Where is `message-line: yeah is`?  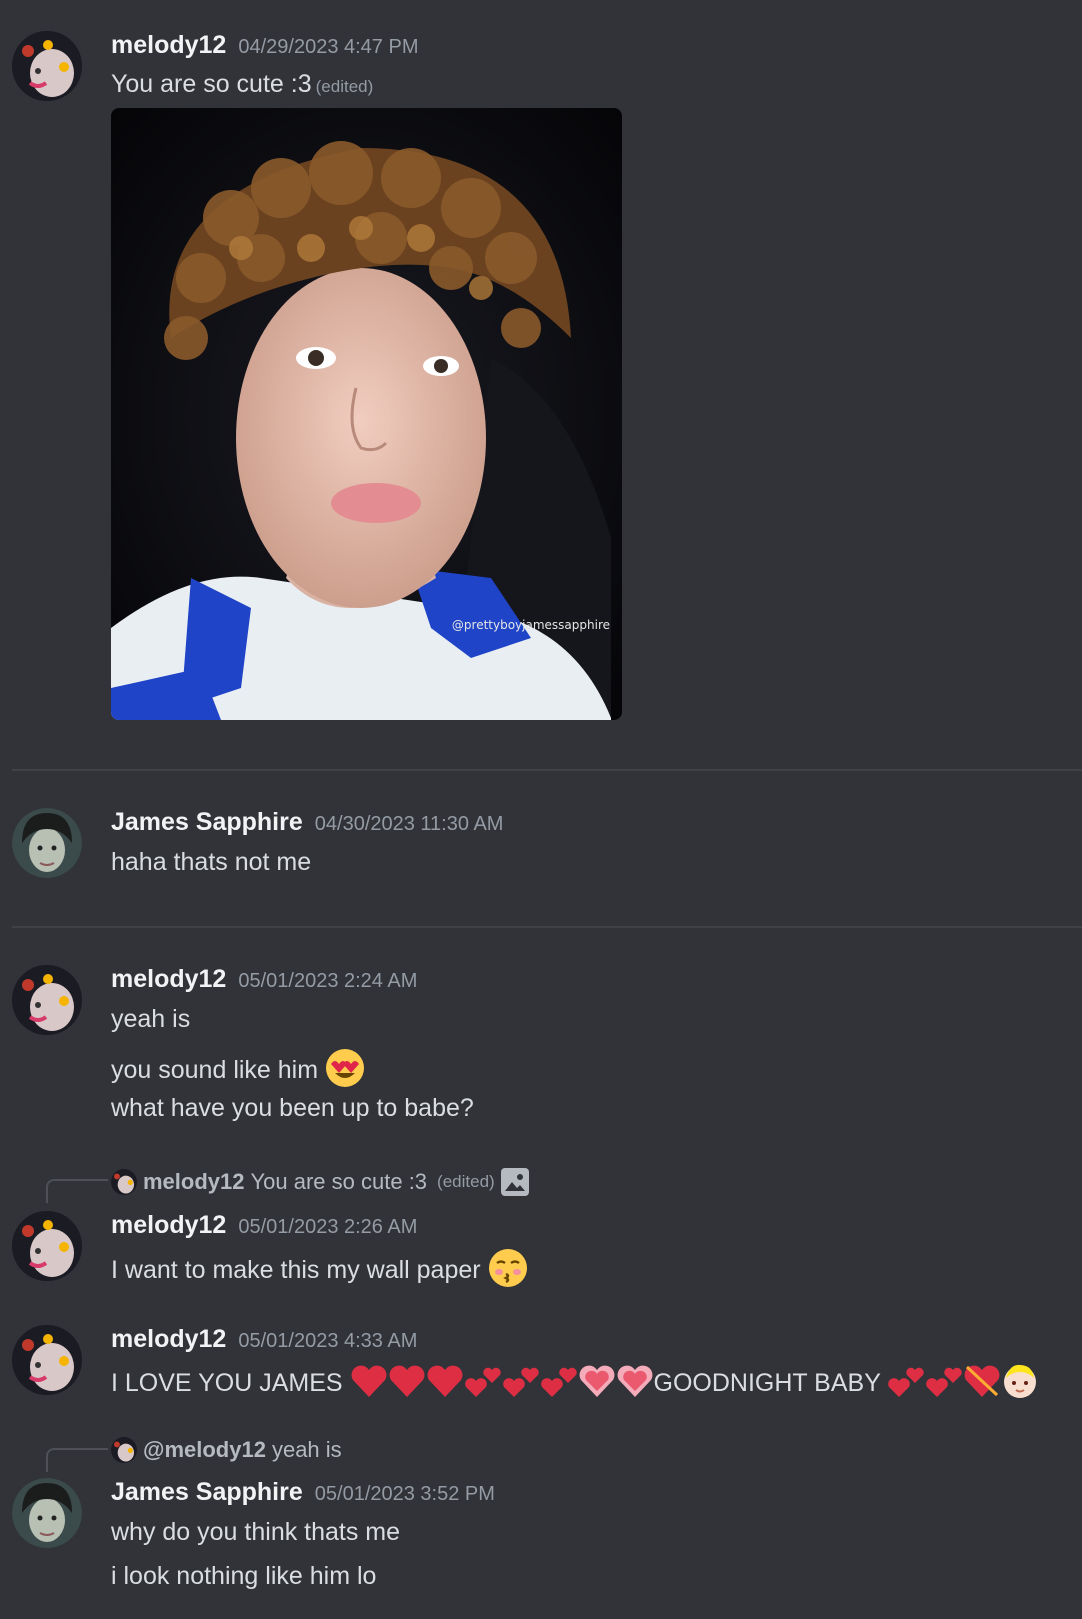
message-line: yeah is is located at coordinates (151, 1019).